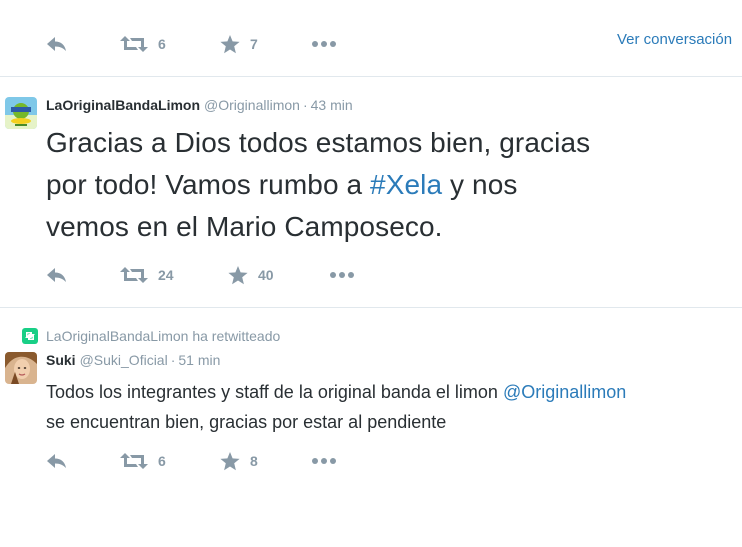 This screenshot has width=742, height=547. What do you see at coordinates (252, 105) in the screenshot?
I see `username: @Originallimon` at bounding box center [252, 105].